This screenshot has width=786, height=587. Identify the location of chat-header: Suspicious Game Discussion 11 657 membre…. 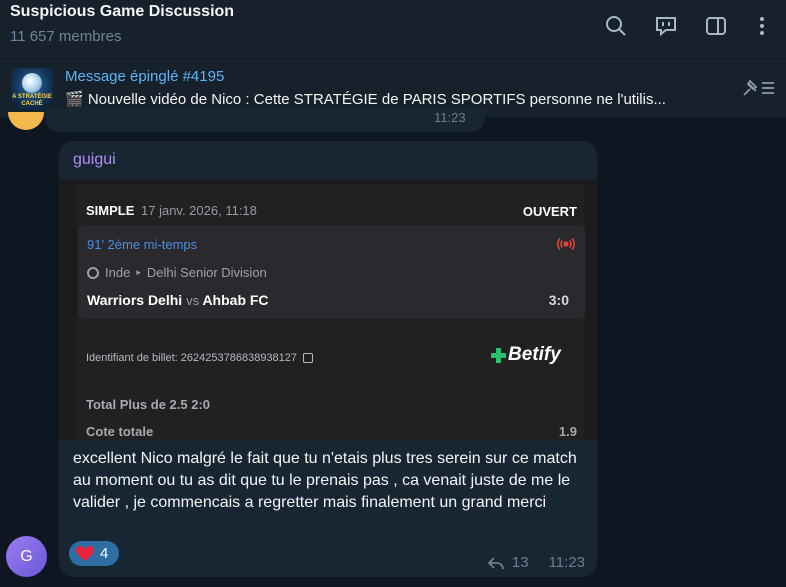
(393, 29).